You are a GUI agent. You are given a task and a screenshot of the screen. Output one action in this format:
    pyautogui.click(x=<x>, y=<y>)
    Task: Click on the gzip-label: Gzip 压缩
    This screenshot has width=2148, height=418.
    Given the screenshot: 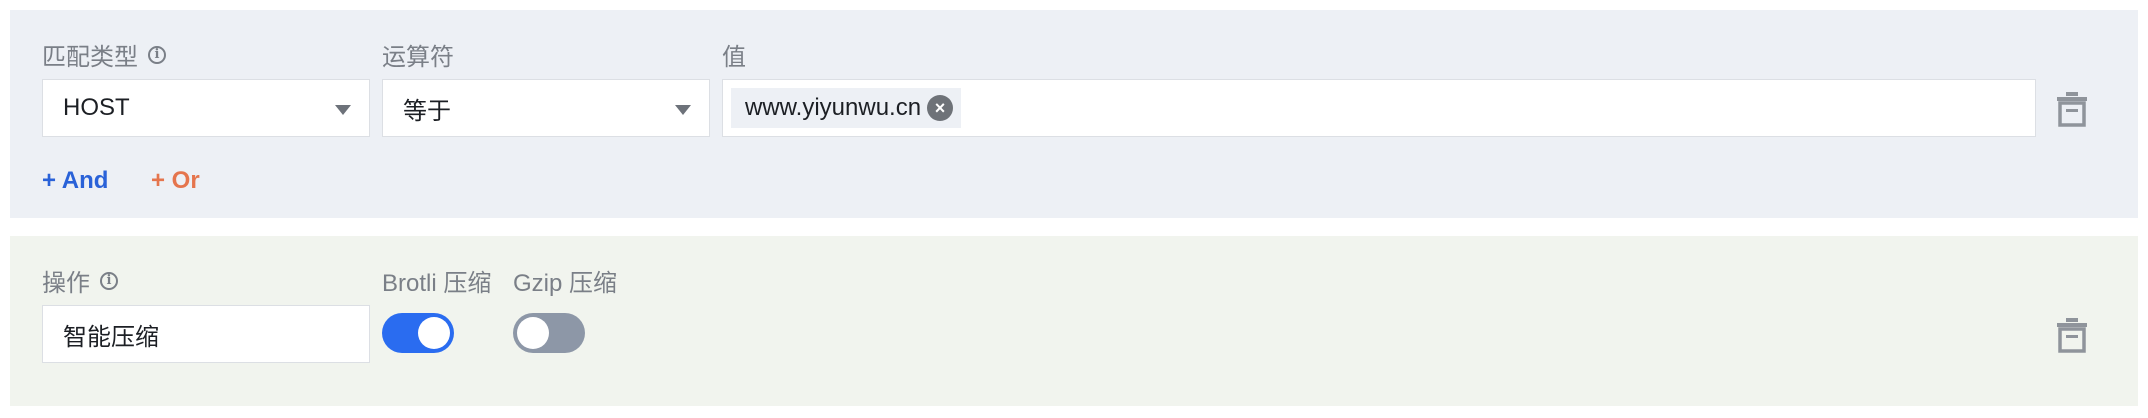 What is the action you would take?
    pyautogui.click(x=565, y=283)
    